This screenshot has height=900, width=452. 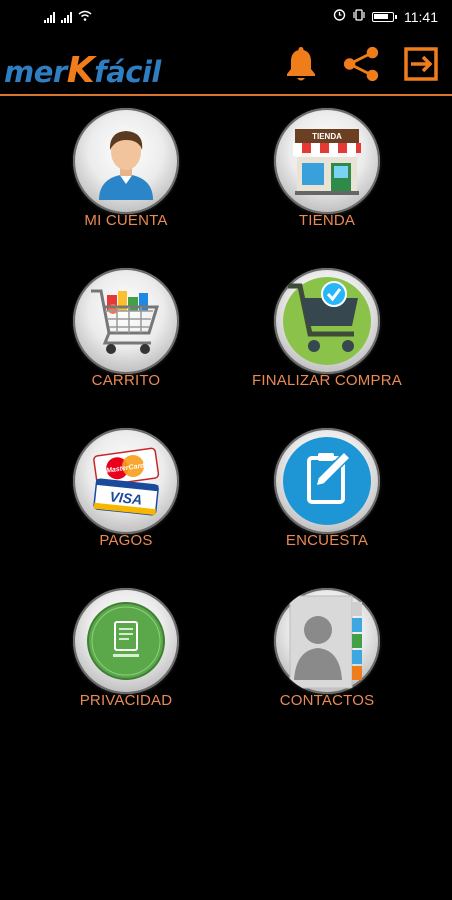 I want to click on logo-text-part1: mer, so click(x=35, y=72).